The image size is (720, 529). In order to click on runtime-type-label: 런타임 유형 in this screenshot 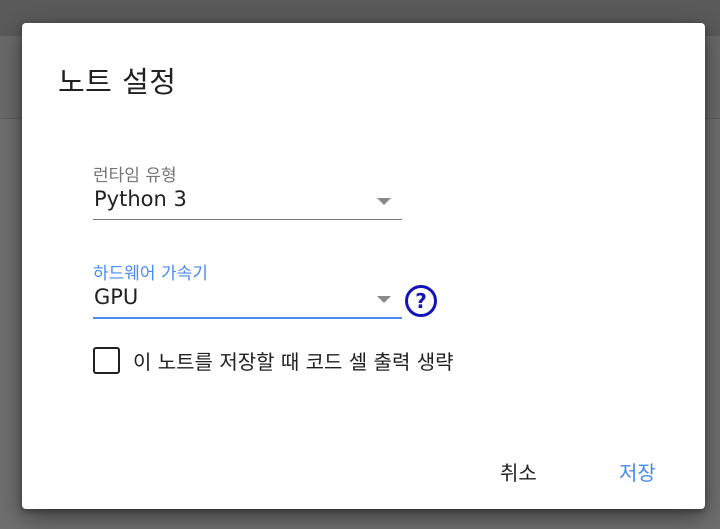, I will do `click(135, 176)`.